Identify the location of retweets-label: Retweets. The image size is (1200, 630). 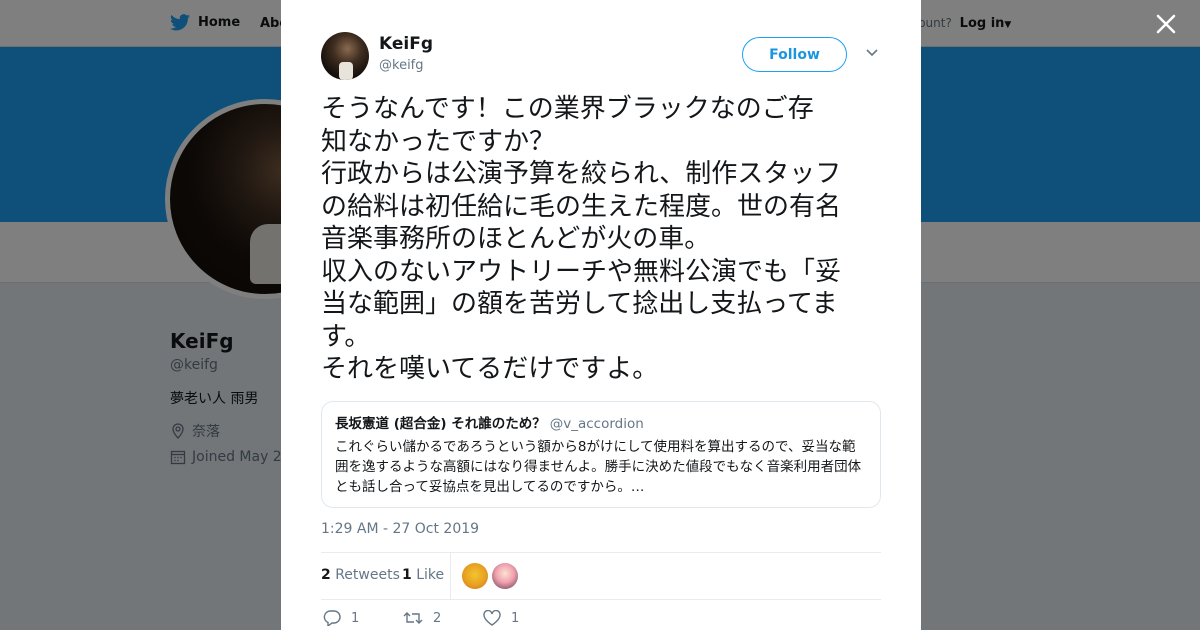
(367, 575).